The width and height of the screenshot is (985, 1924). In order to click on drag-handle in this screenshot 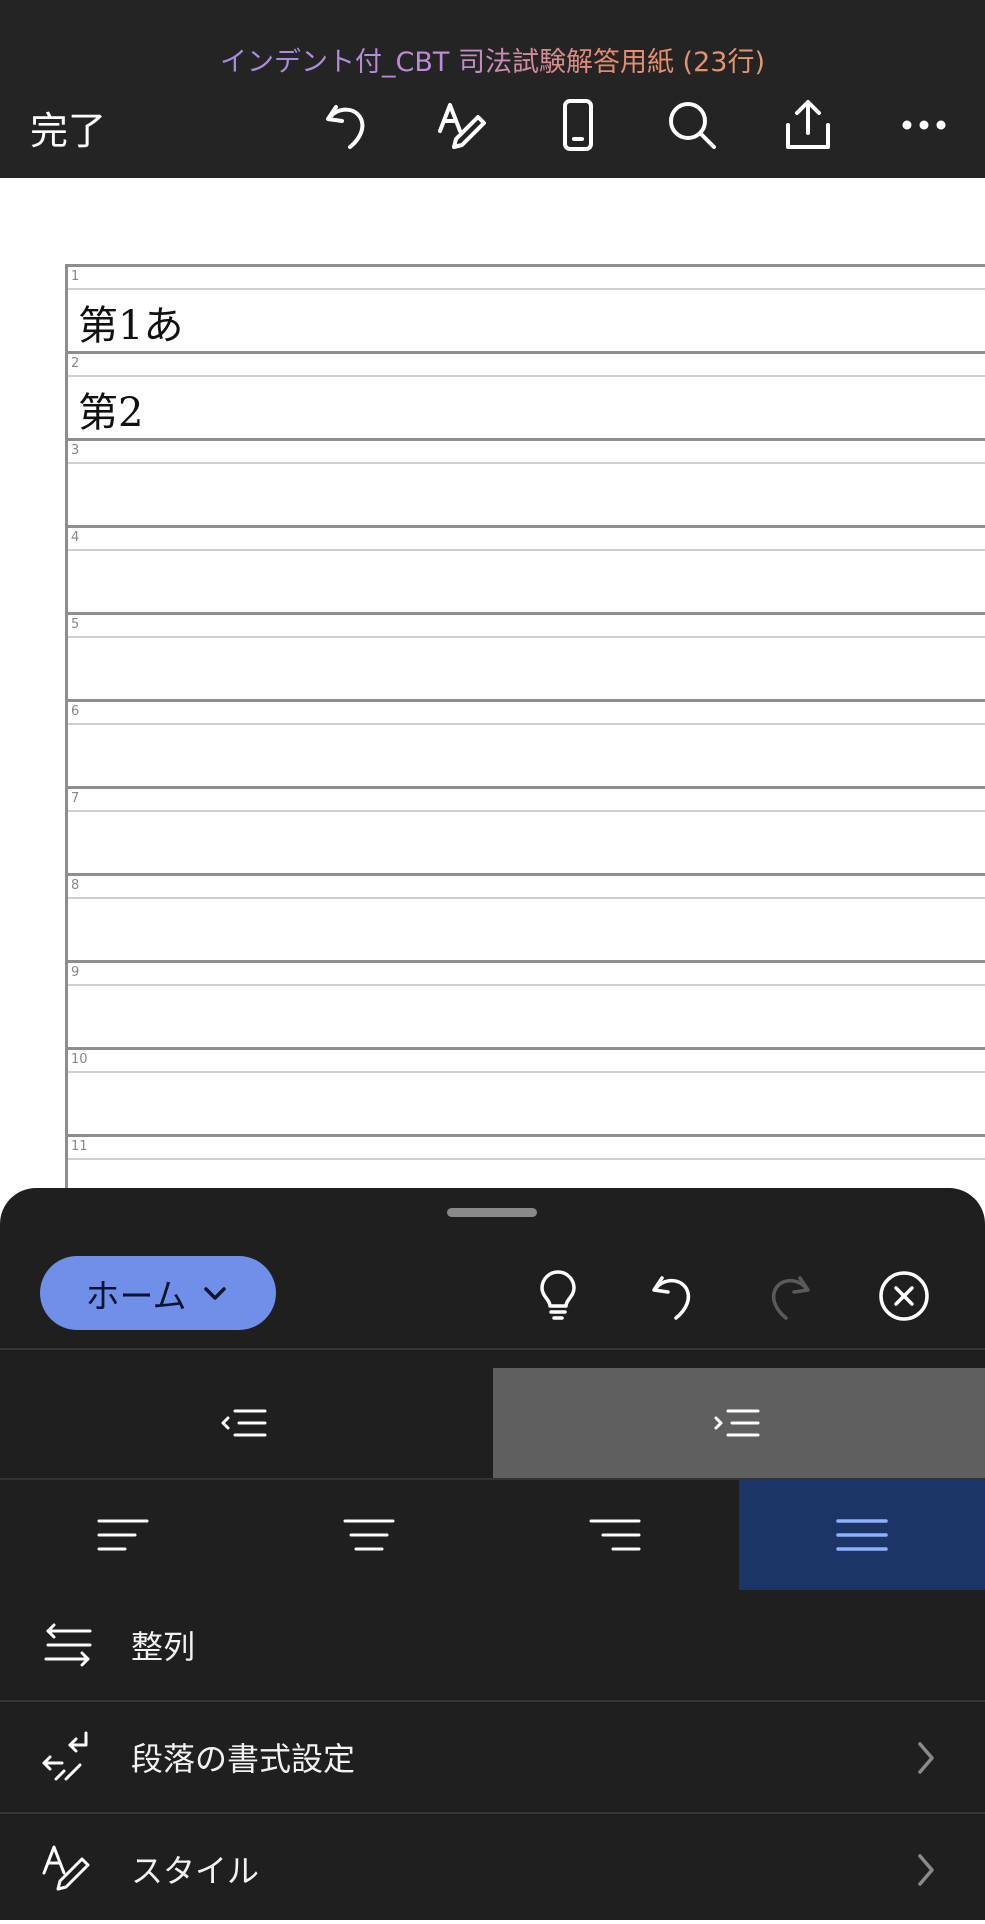, I will do `click(492, 1212)`.